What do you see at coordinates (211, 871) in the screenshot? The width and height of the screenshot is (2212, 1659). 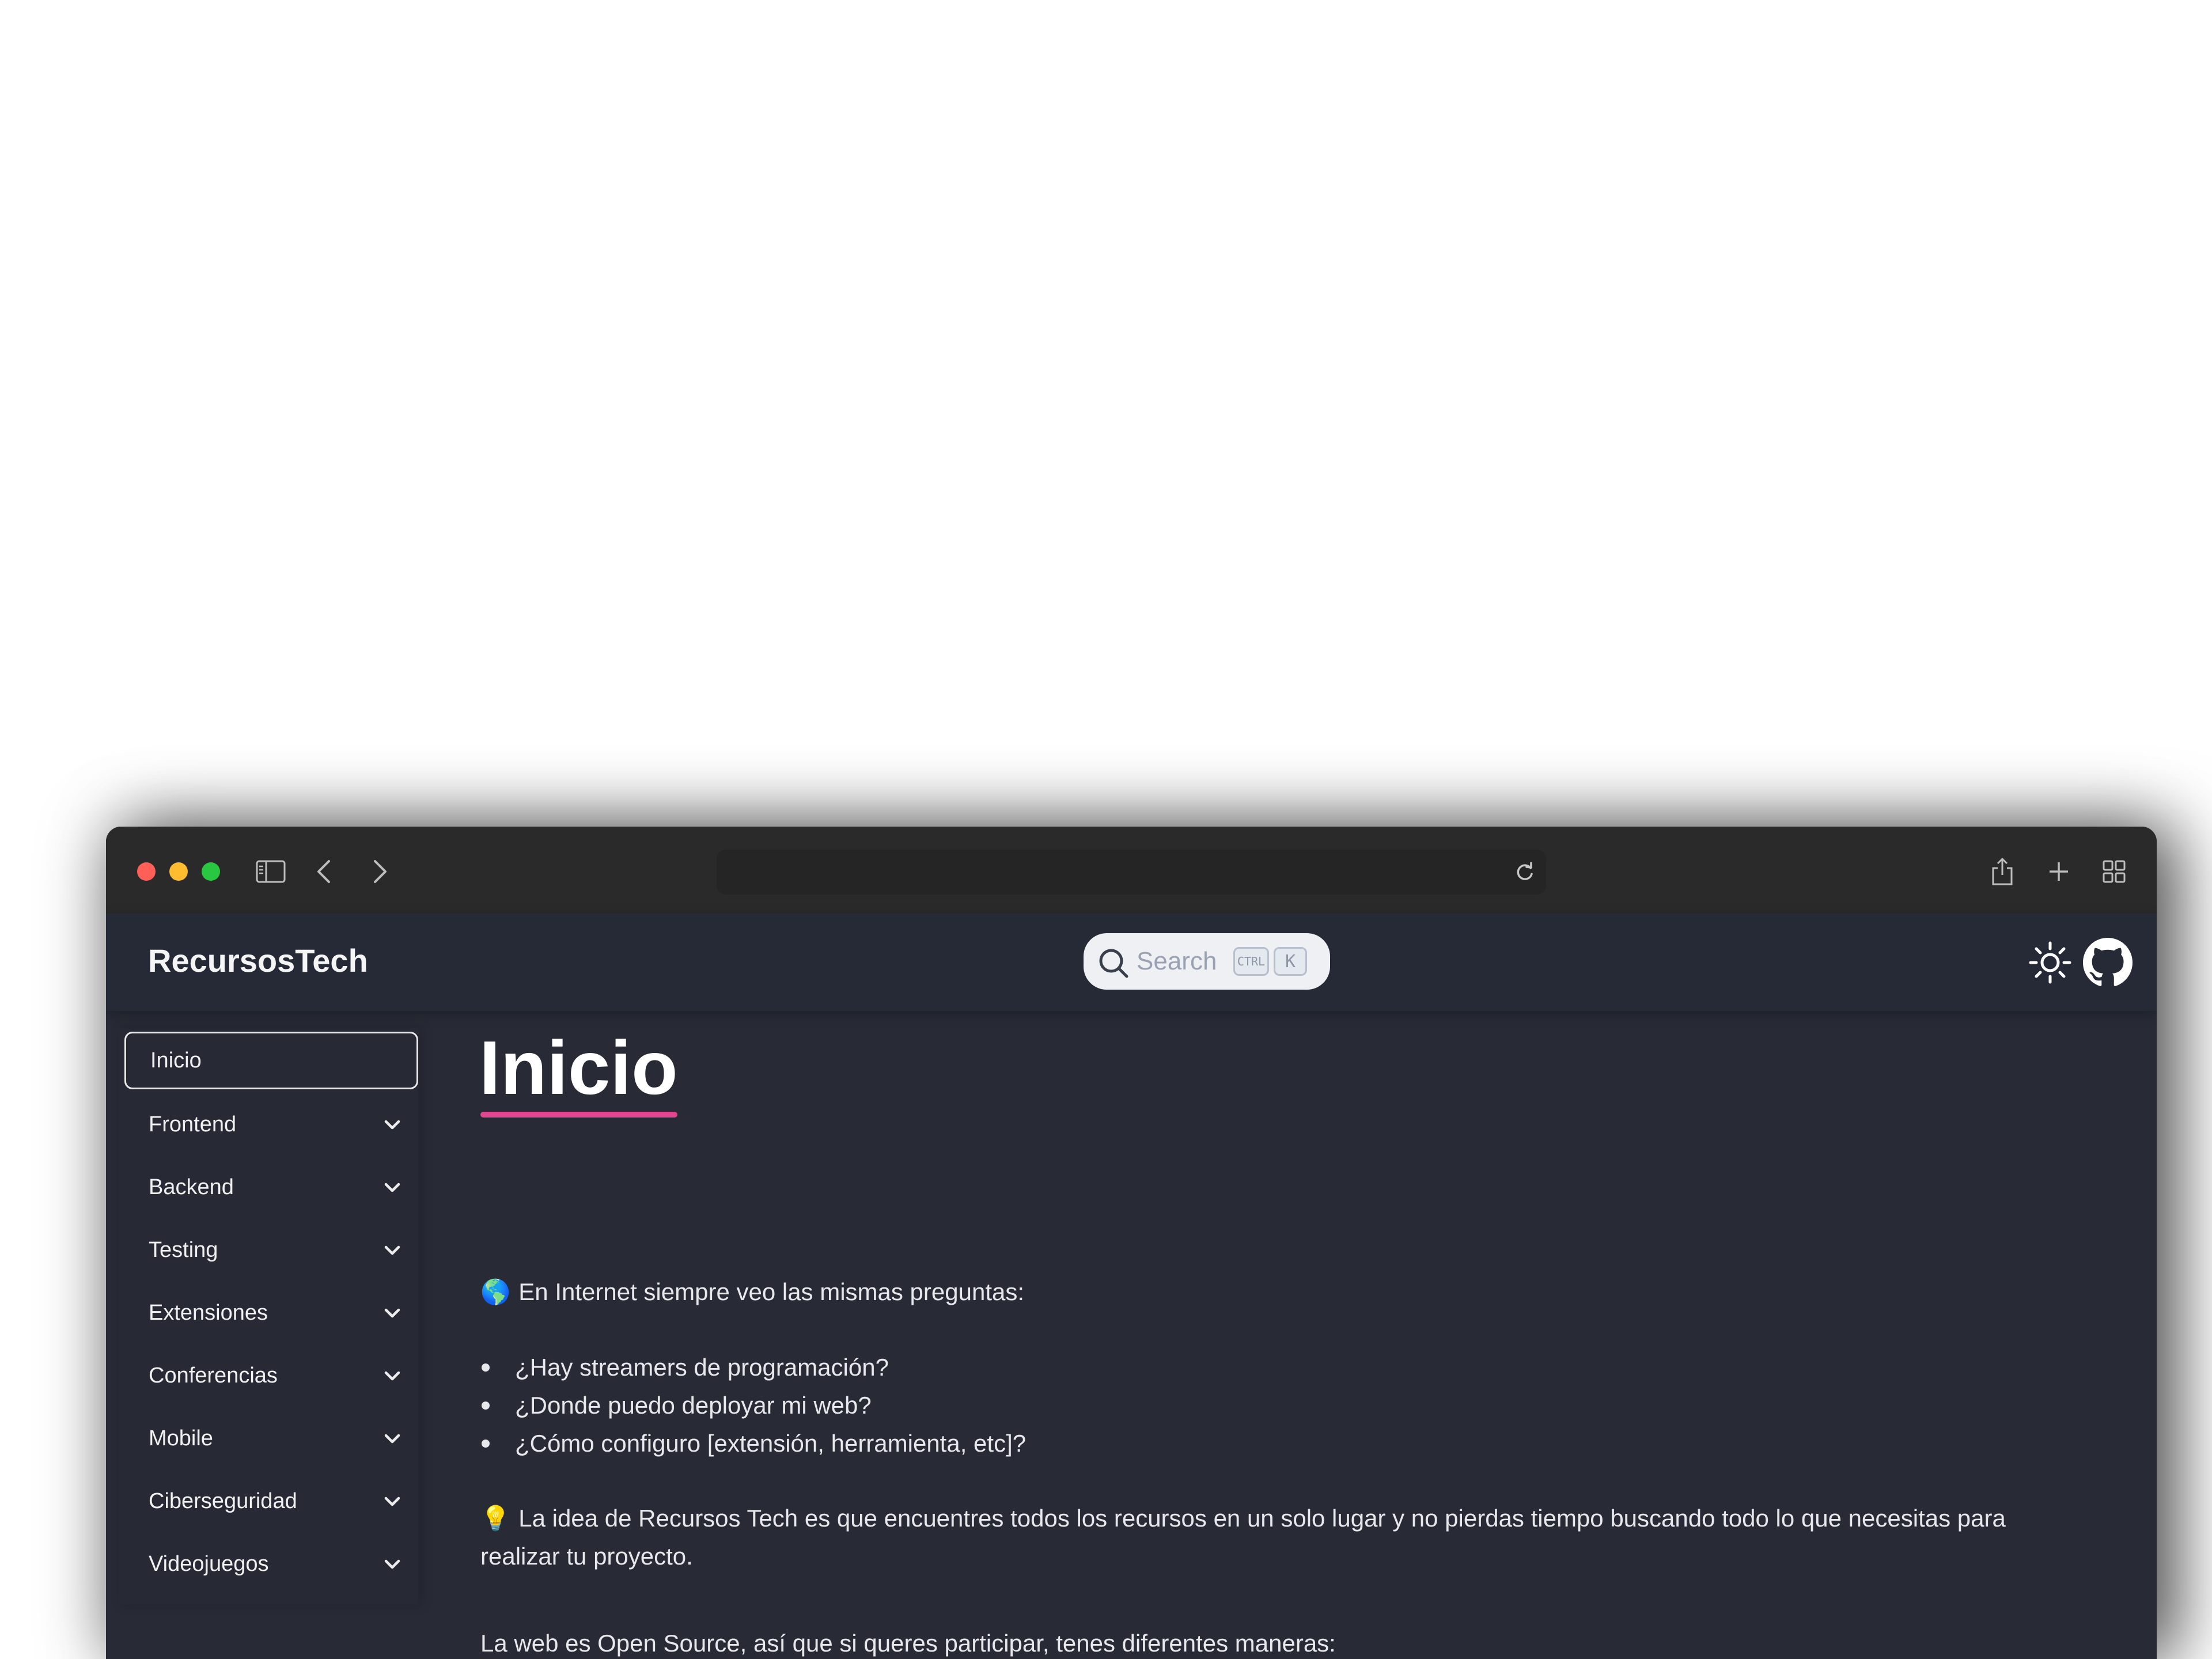 I see `maximize-window-button` at bounding box center [211, 871].